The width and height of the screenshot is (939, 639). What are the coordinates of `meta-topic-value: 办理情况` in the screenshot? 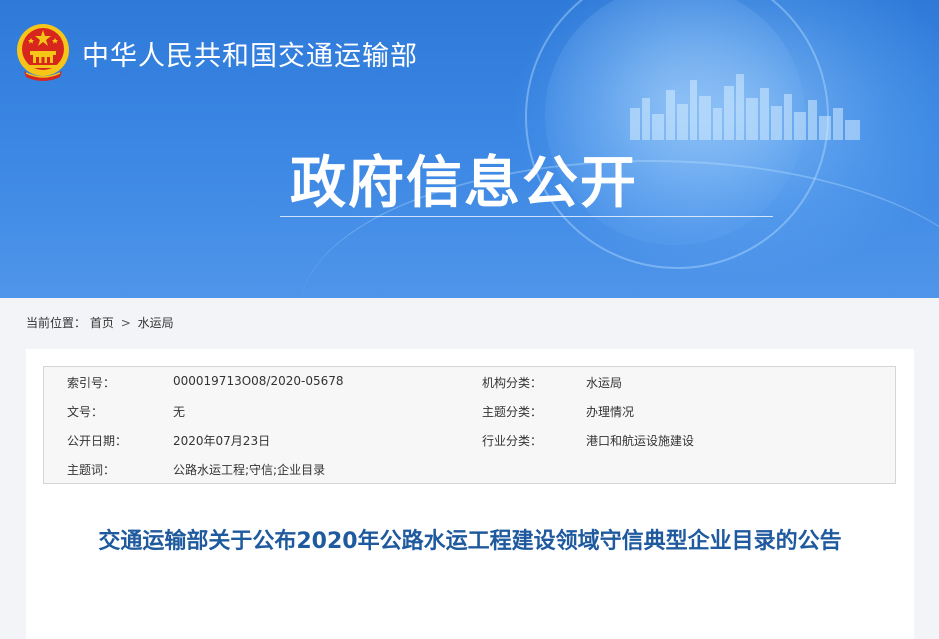 It's located at (610, 412).